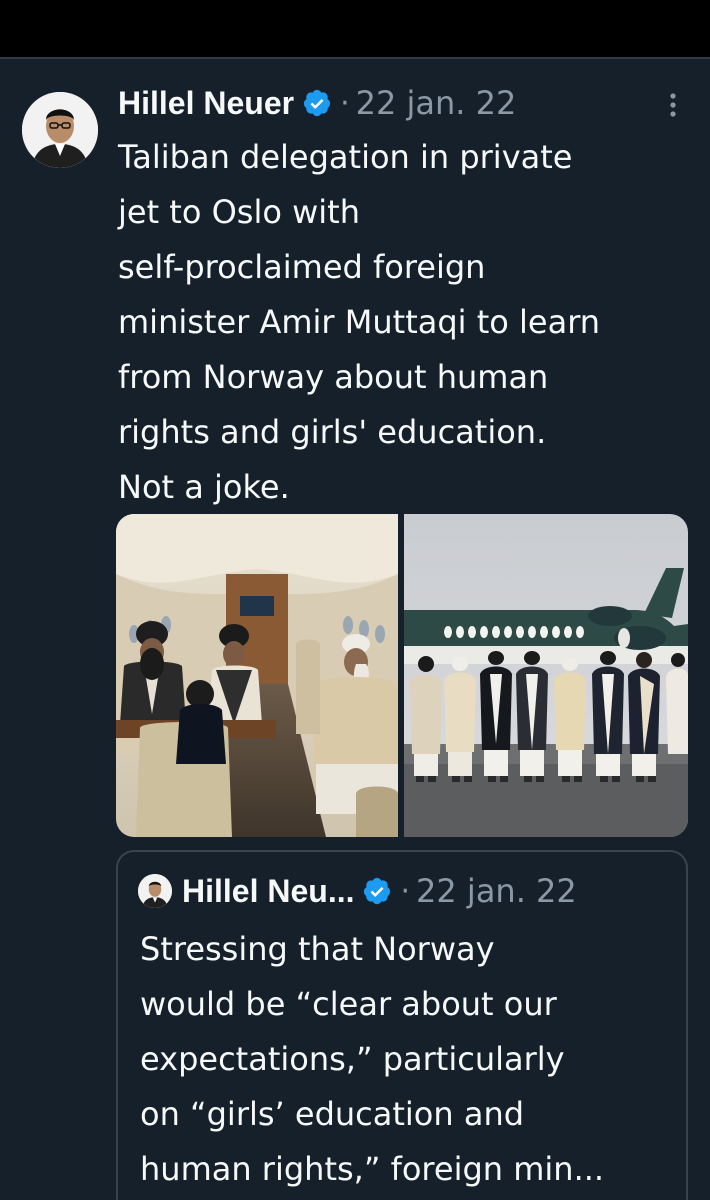 The height and width of the screenshot is (1200, 710). I want to click on author-avatar, so click(60, 130).